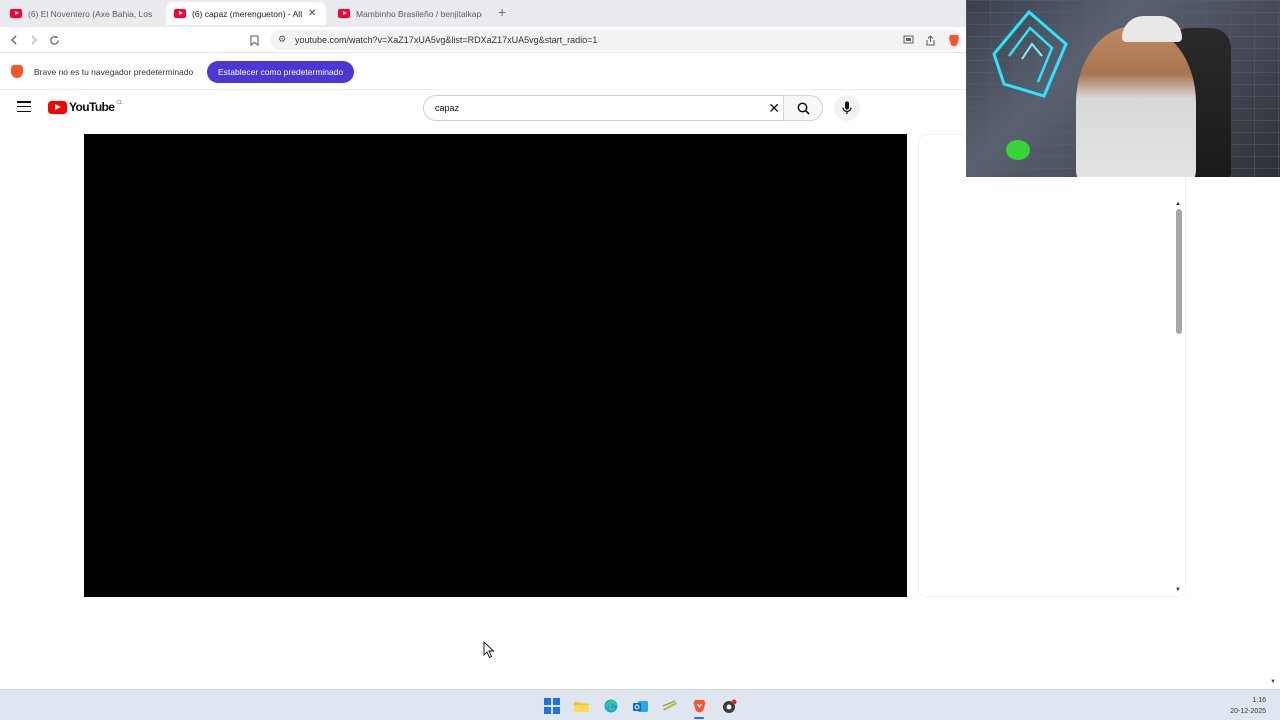 This screenshot has width=1280, height=720. Describe the element at coordinates (1178, 204) in the screenshot. I see `scroll-up-arrow-icon: ▲` at that location.